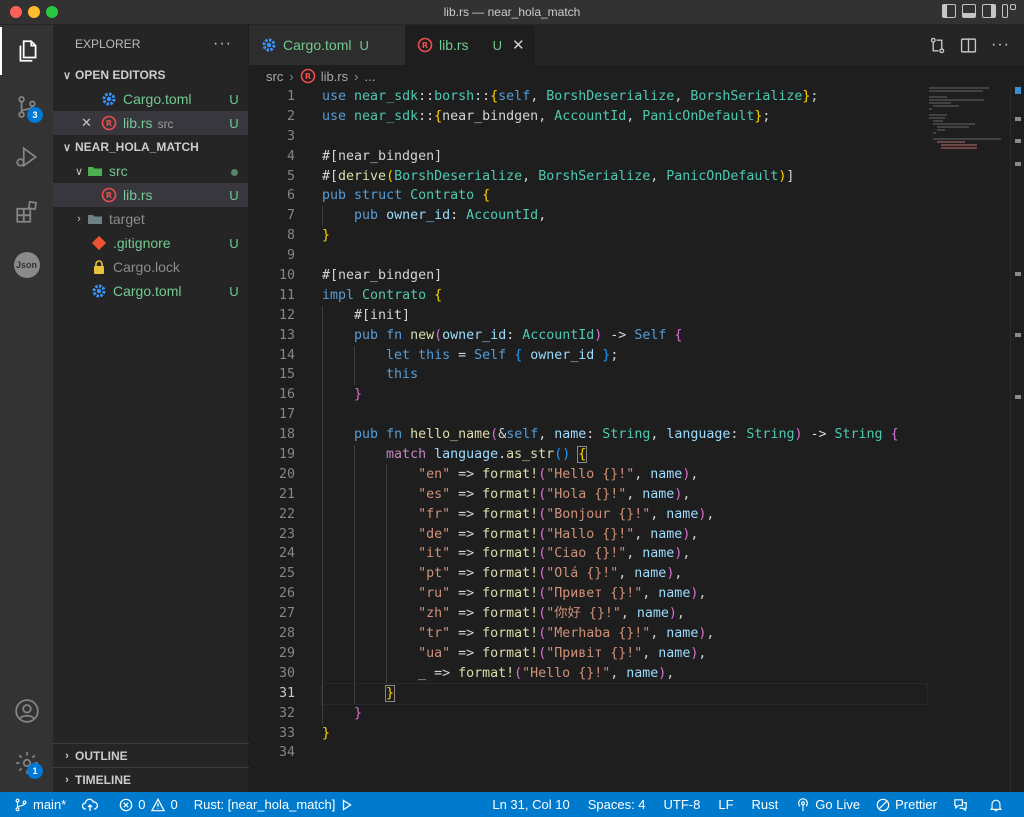 The height and width of the screenshot is (817, 1024). What do you see at coordinates (518, 45) in the screenshot?
I see `close-tab-icon: ✕` at bounding box center [518, 45].